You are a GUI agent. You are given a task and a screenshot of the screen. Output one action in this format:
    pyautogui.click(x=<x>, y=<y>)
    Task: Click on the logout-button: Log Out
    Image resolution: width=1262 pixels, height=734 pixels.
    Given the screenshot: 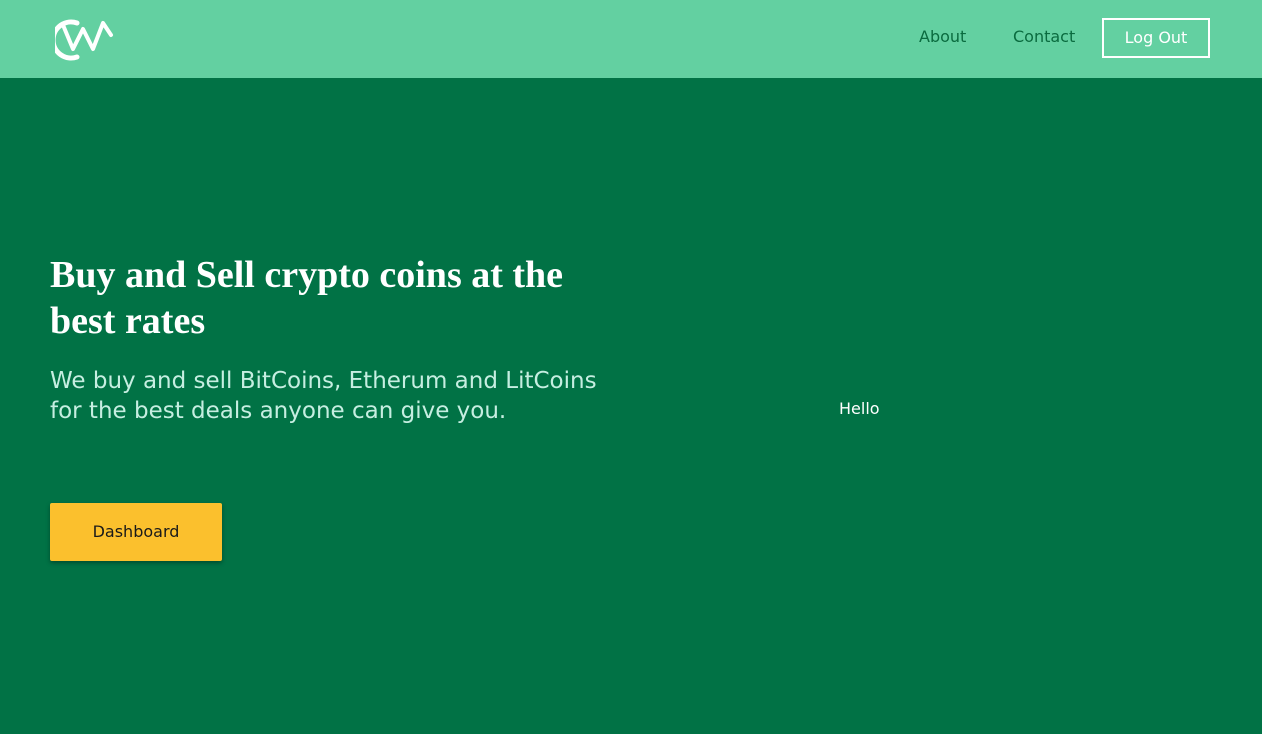 What is the action you would take?
    pyautogui.click(x=1156, y=38)
    